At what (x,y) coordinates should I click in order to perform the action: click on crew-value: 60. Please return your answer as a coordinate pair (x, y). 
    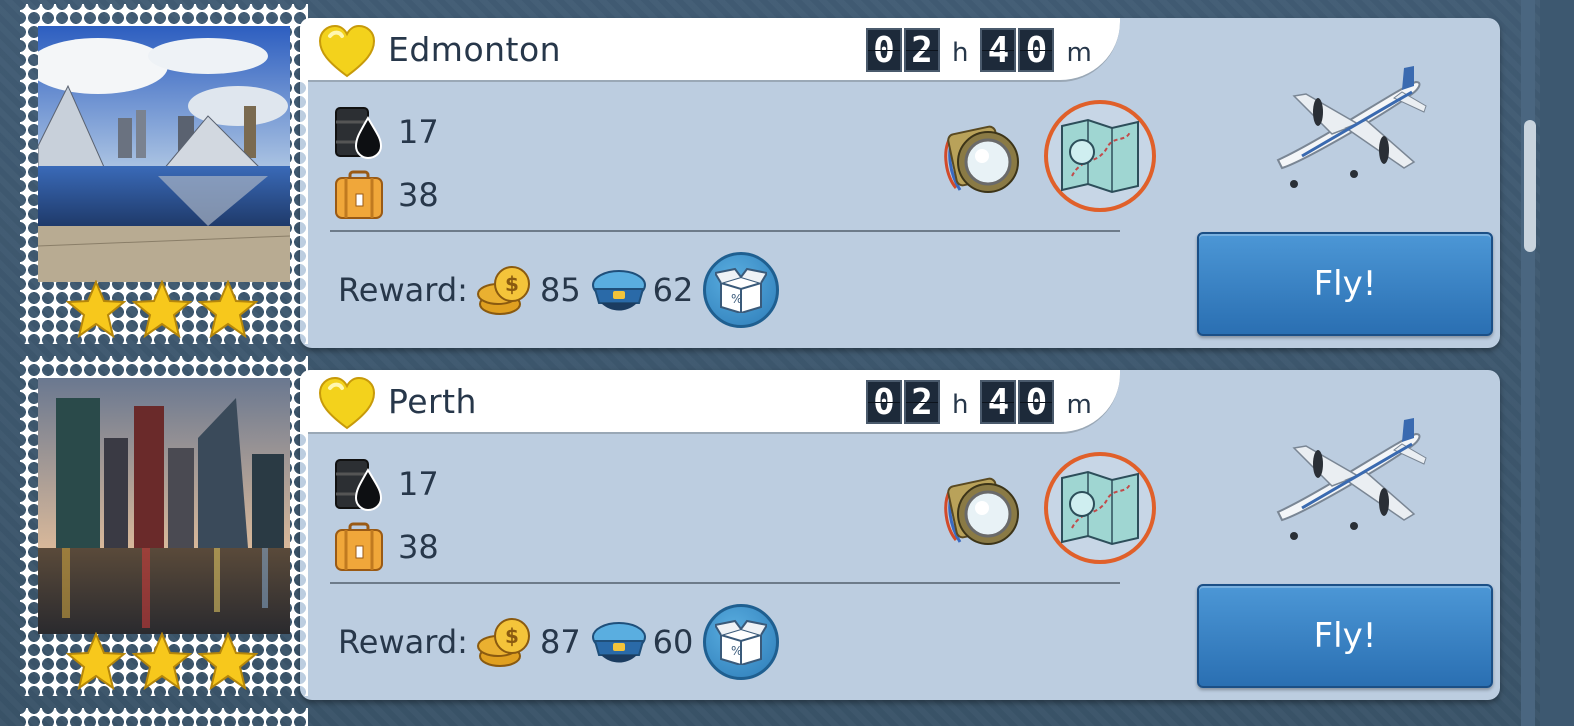
    Looking at the image, I should click on (673, 642).